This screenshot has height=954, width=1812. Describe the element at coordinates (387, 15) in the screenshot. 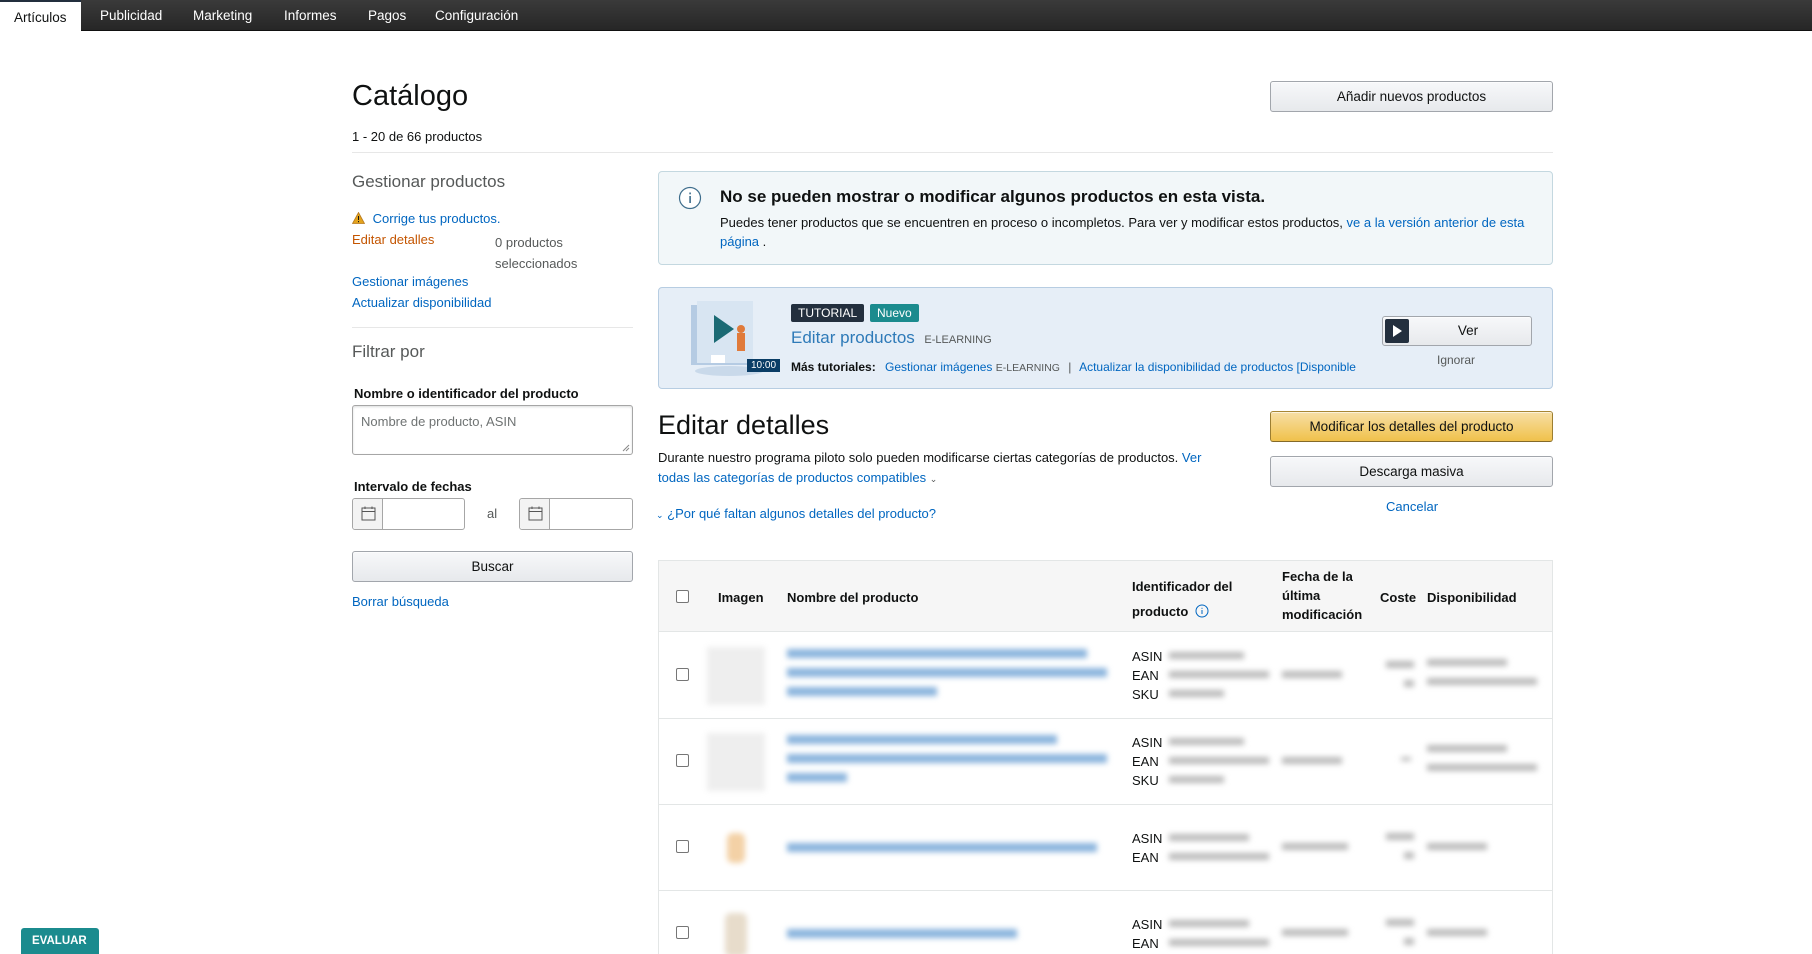

I see `tab-pagos: Pagos` at that location.